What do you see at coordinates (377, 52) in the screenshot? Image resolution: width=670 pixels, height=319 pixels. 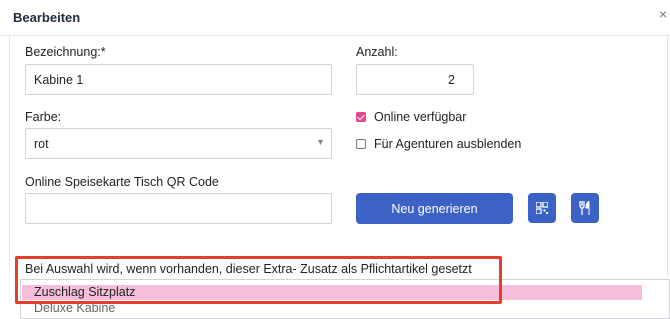 I see `anzahl-label: Anzahl:` at bounding box center [377, 52].